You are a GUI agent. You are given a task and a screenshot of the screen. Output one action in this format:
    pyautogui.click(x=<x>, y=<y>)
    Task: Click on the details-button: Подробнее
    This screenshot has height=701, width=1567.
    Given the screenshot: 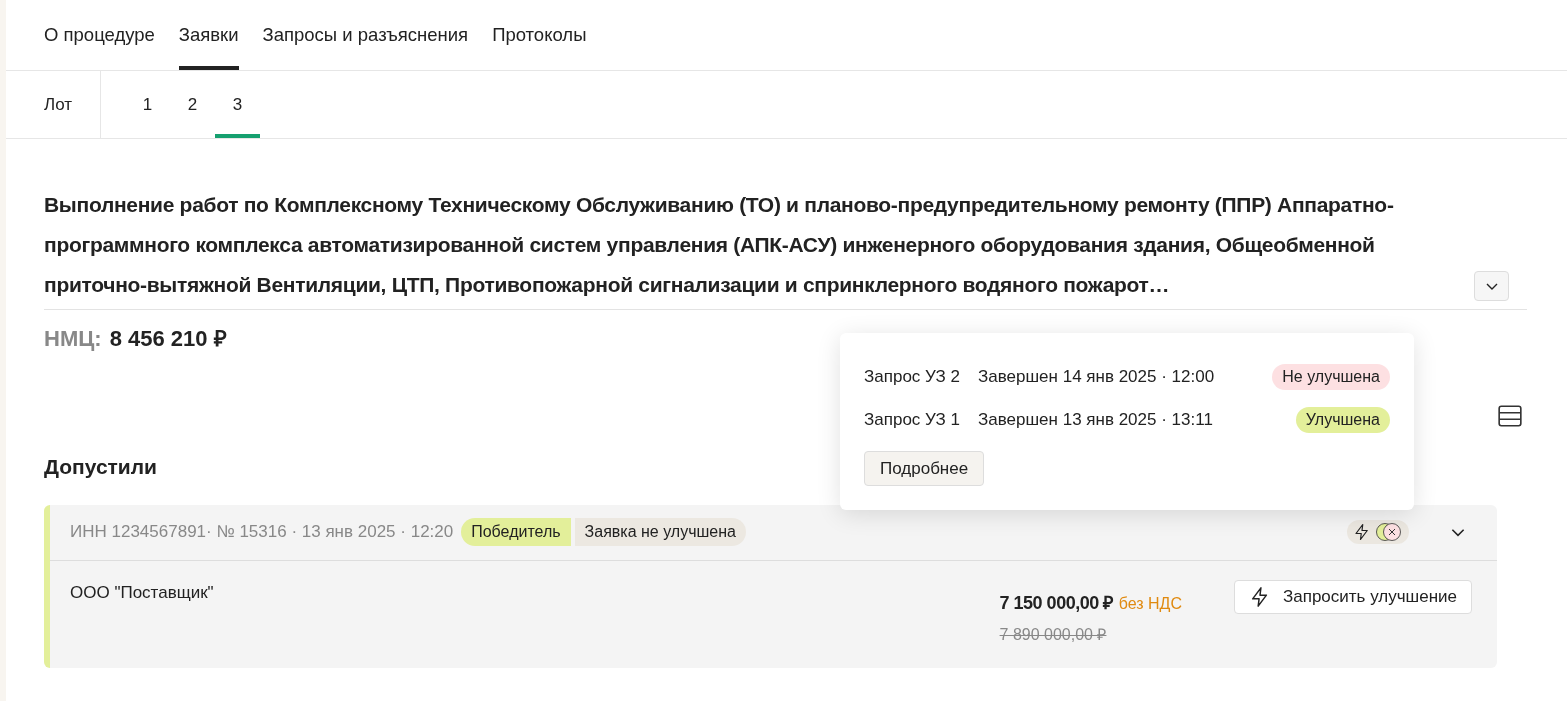 What is the action you would take?
    pyautogui.click(x=924, y=468)
    